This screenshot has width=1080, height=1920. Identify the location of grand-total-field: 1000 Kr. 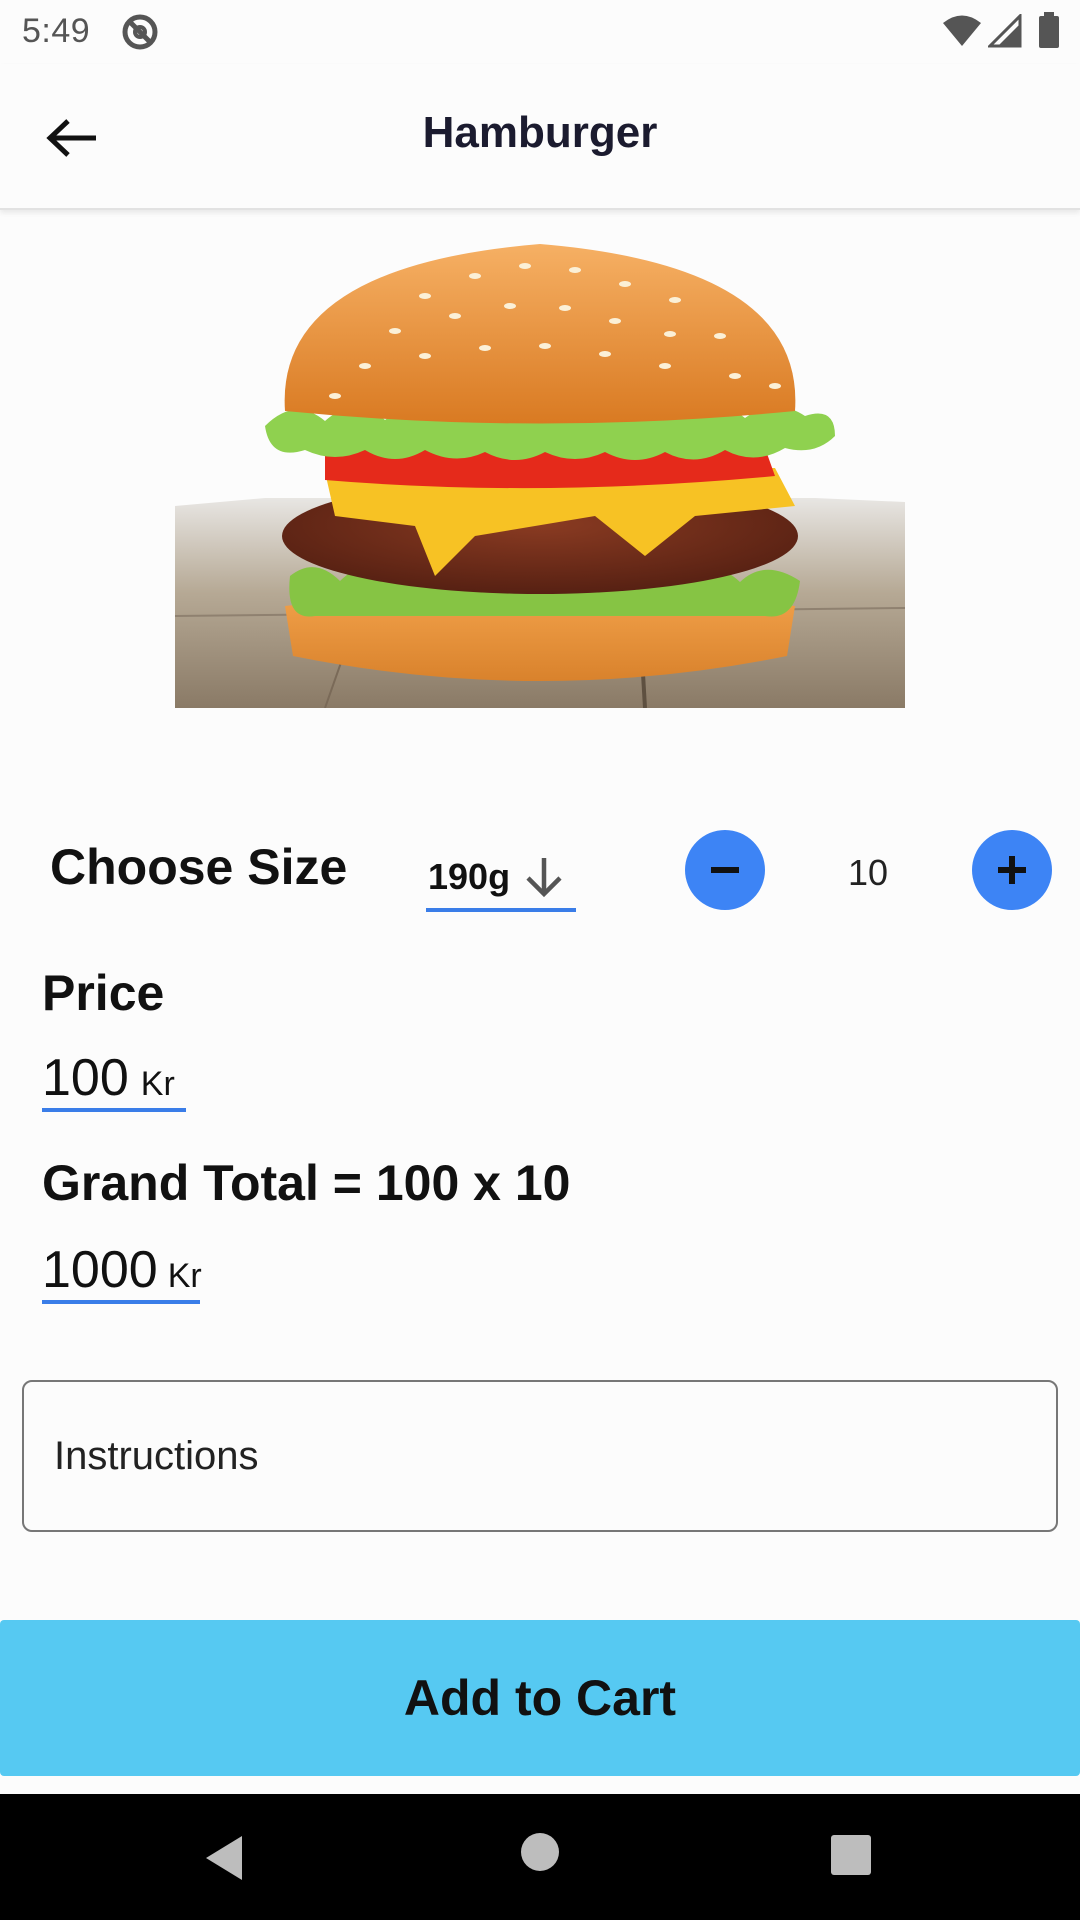
(122, 1272).